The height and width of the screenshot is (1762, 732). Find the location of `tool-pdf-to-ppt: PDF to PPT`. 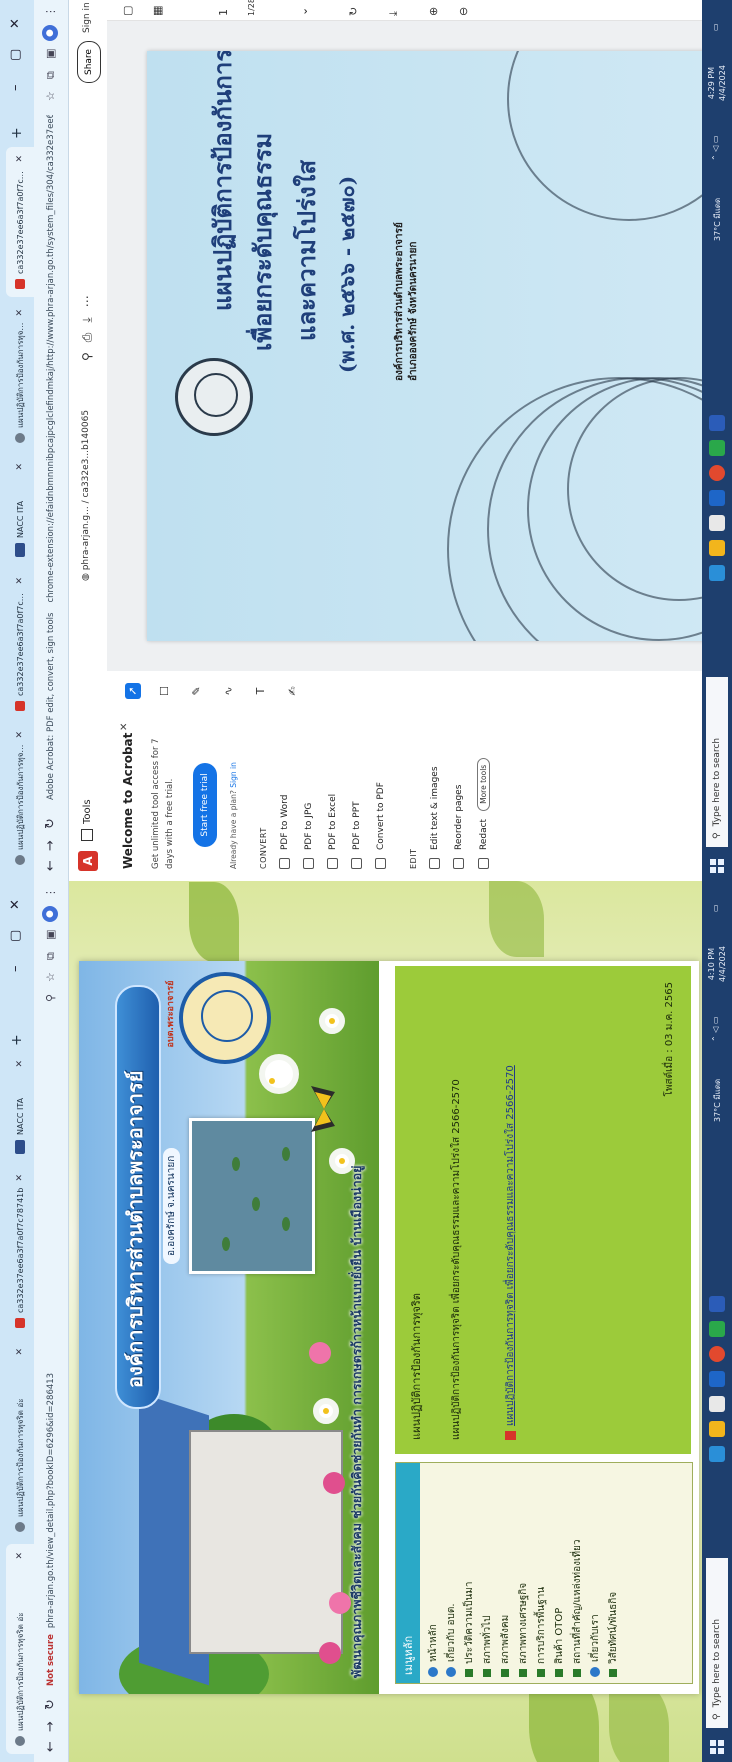

tool-pdf-to-ppt: PDF to PPT is located at coordinates (356, 835).